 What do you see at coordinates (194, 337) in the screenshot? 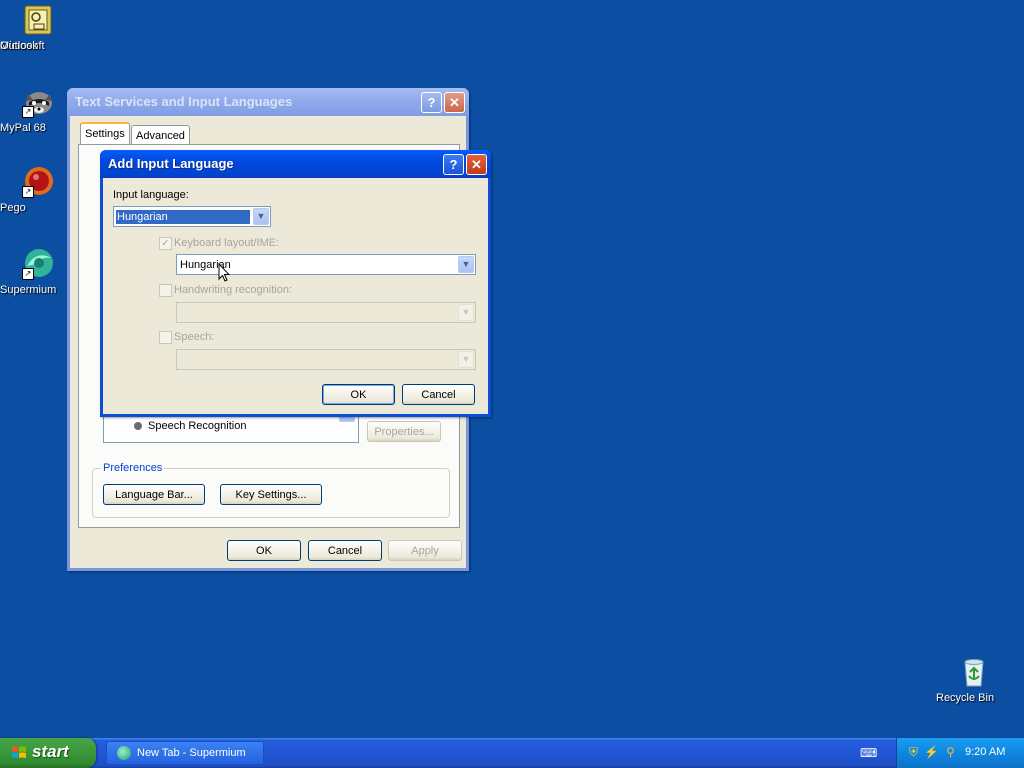
I see `speech-label: Speech:` at bounding box center [194, 337].